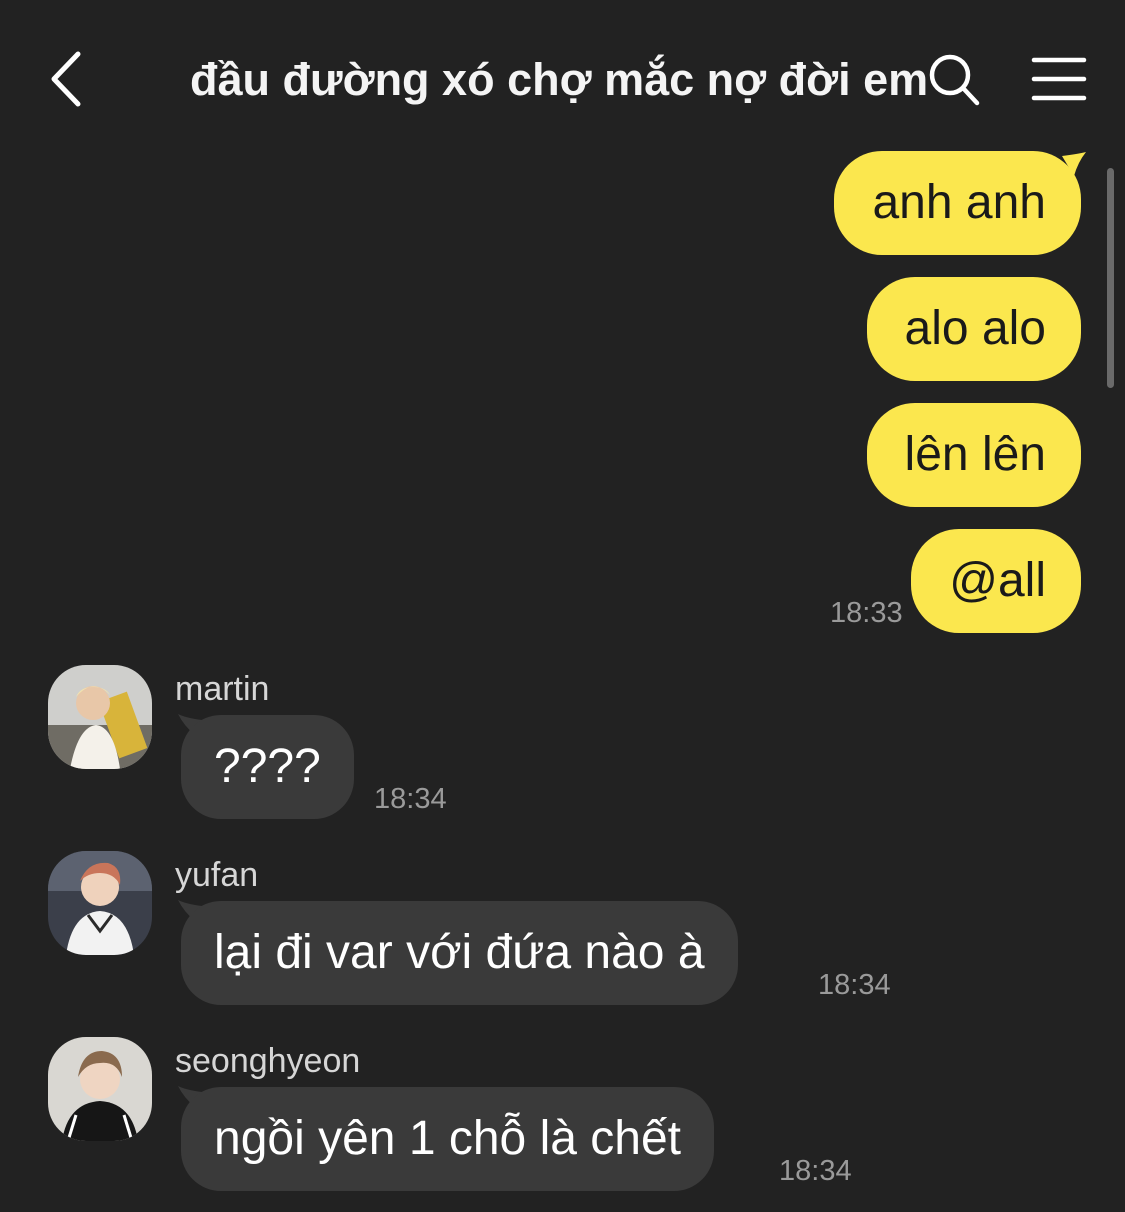 The width and height of the screenshot is (1125, 1212). What do you see at coordinates (267, 767) in the screenshot?
I see `incoming-message: ????` at bounding box center [267, 767].